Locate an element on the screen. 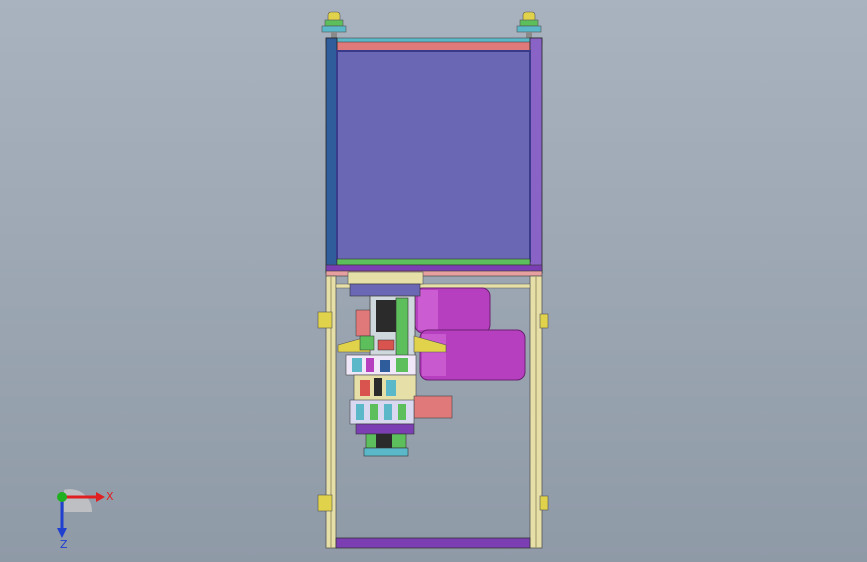  z-axis-label: Z is located at coordinates (64, 544).